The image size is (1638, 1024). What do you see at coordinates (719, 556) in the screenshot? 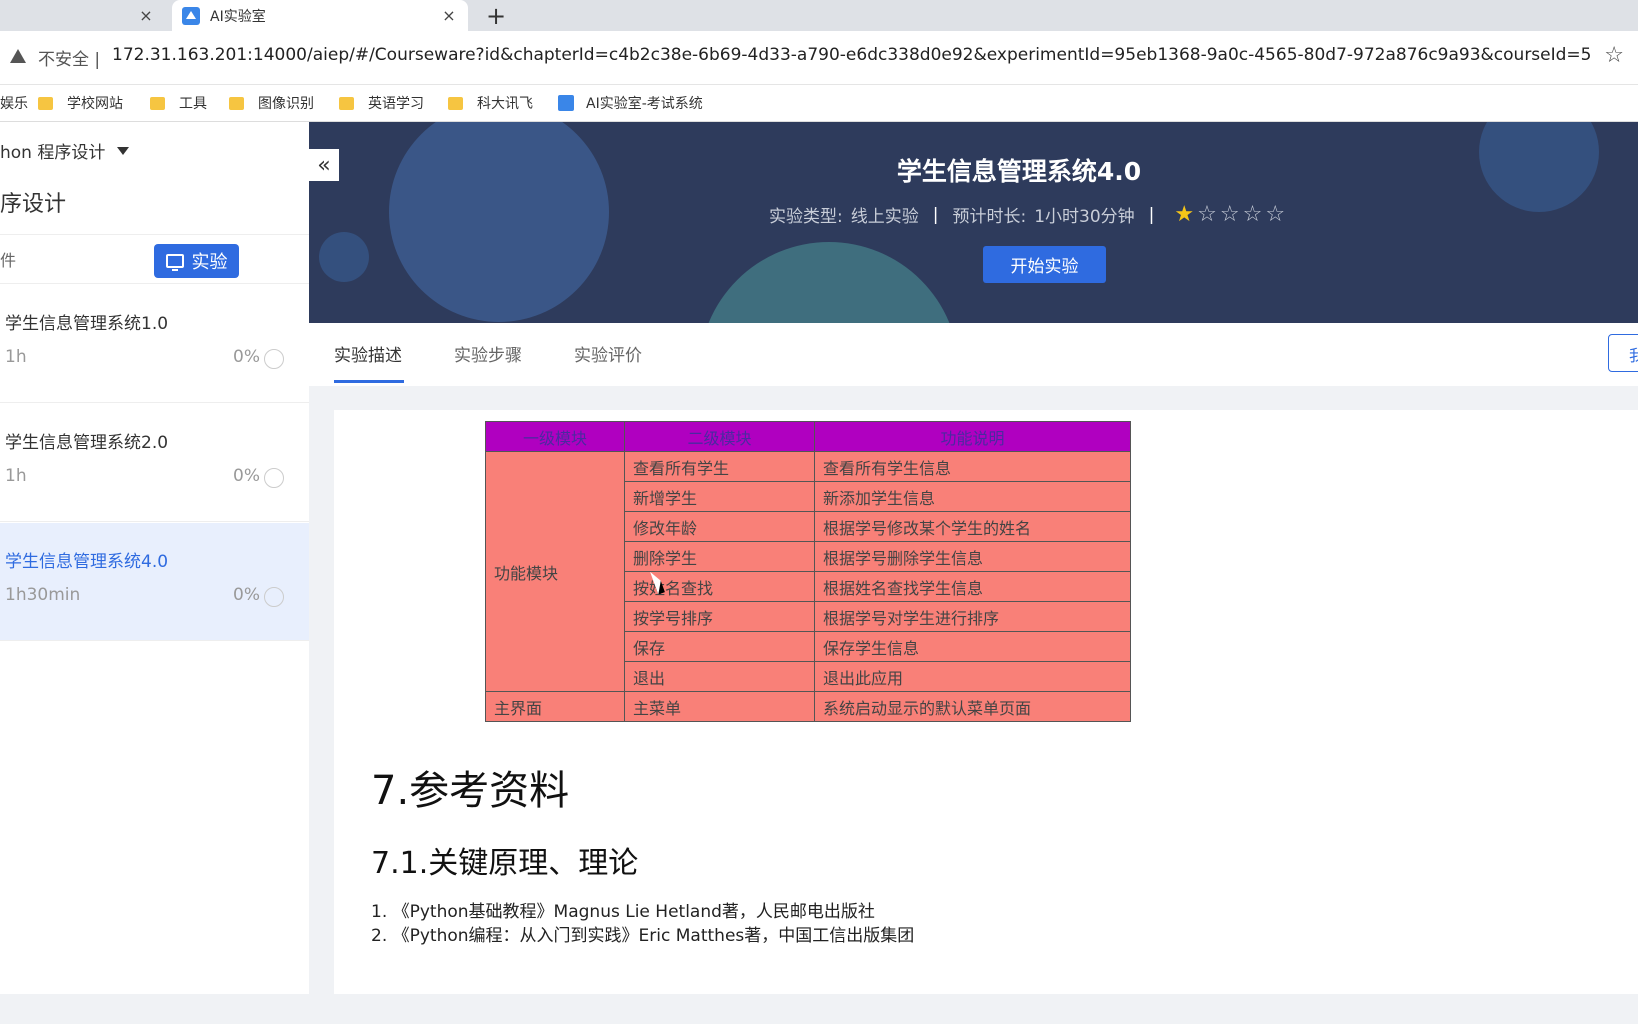
I see `table-cell: 删除学生` at bounding box center [719, 556].